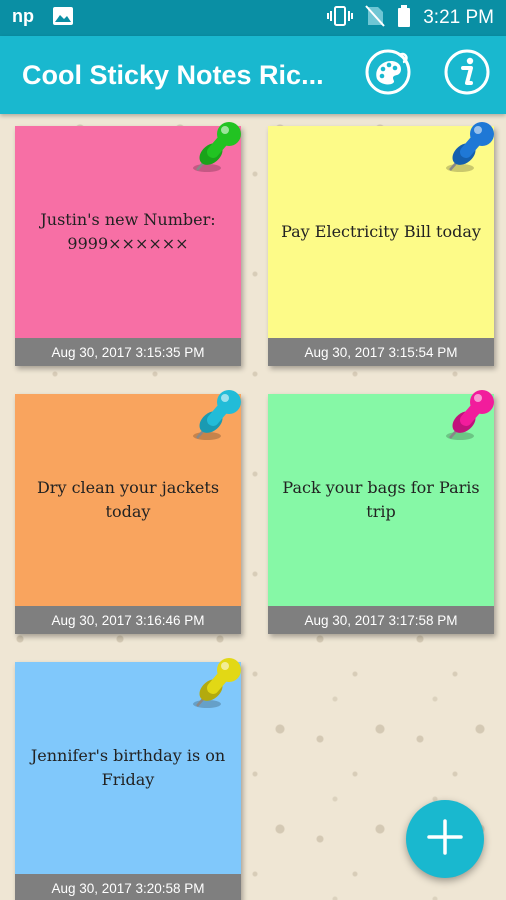  Describe the element at coordinates (381, 352) in the screenshot. I see `note-date: Aug 30, 2017 3:15:54 PM` at that location.